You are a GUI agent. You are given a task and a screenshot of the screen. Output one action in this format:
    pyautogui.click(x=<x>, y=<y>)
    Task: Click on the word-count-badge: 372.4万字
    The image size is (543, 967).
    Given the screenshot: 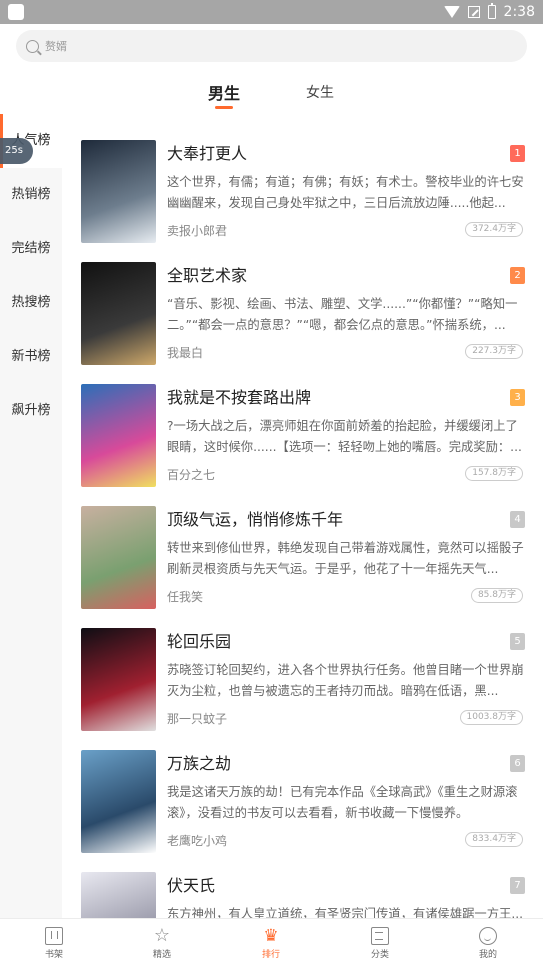 What is the action you would take?
    pyautogui.click(x=494, y=229)
    